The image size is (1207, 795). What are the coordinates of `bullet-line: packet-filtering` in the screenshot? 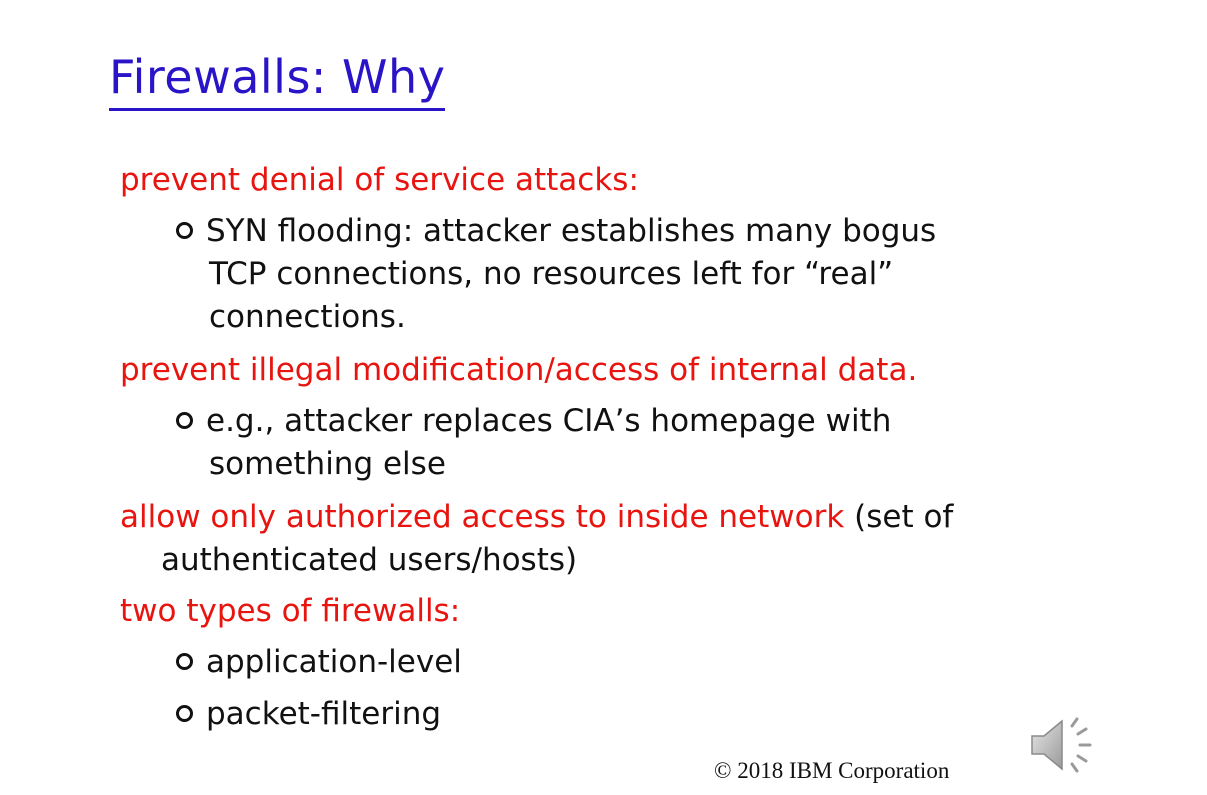 It's located at (308, 714).